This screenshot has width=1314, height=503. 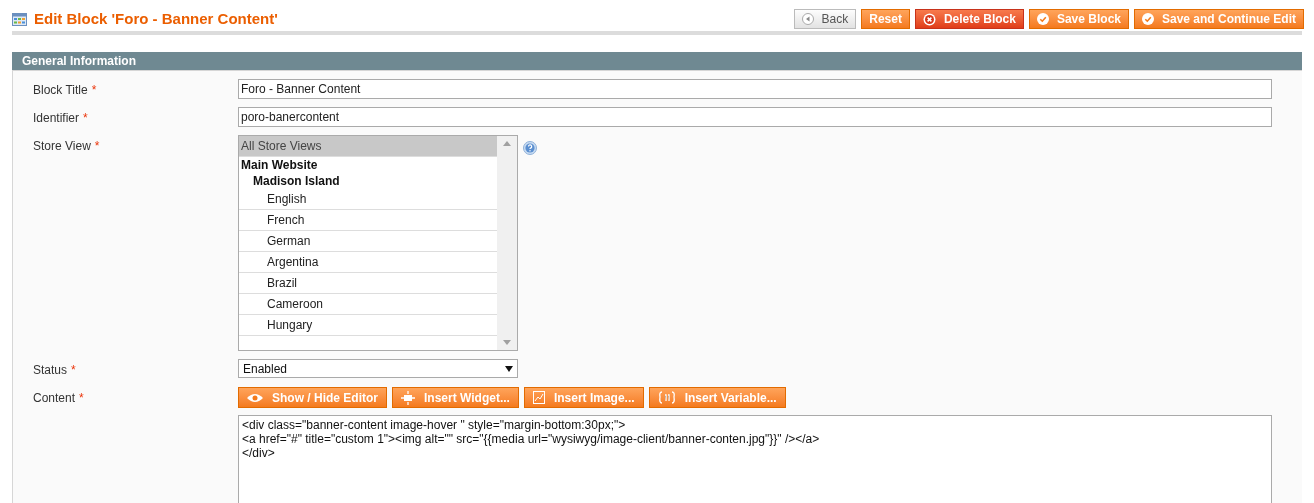 What do you see at coordinates (929, 19) in the screenshot?
I see `close-icon` at bounding box center [929, 19].